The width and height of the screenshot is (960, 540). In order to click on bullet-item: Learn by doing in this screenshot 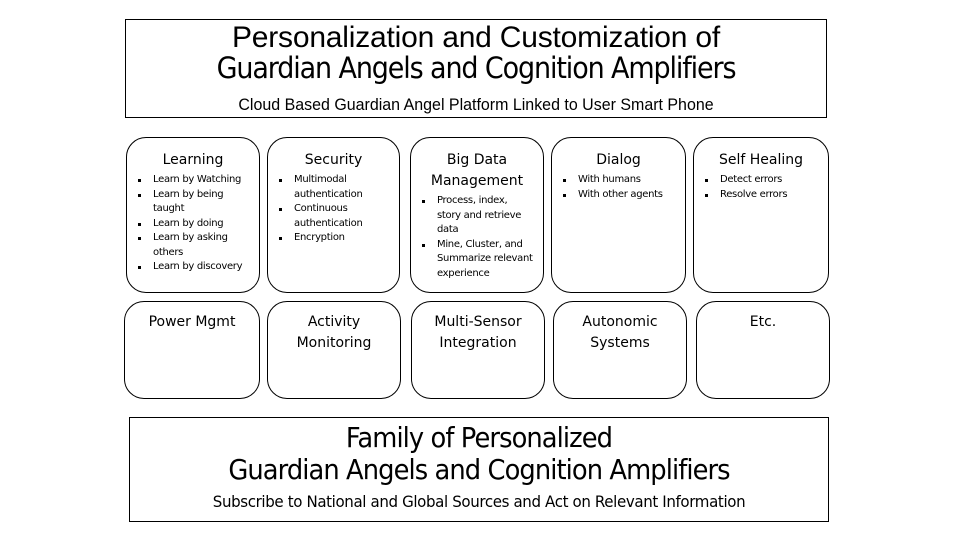, I will do `click(195, 224)`.